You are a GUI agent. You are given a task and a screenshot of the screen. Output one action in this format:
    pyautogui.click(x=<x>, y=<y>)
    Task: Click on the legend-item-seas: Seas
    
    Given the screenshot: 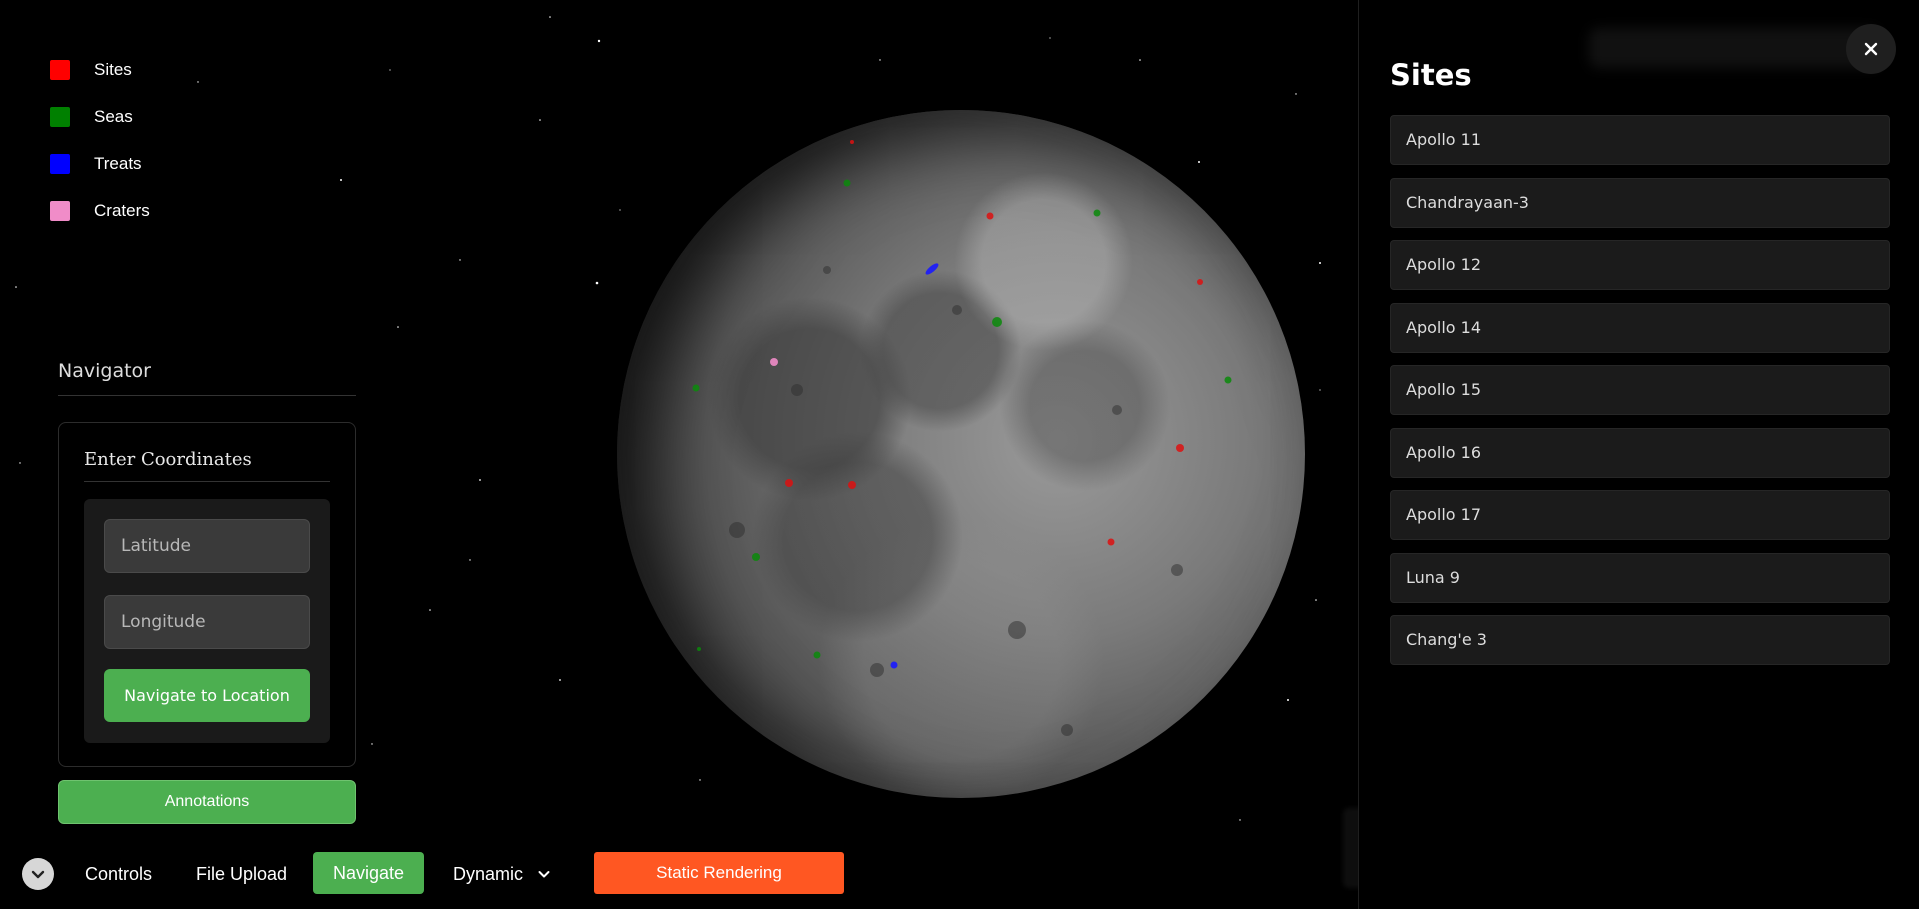 What is the action you would take?
    pyautogui.click(x=100, y=116)
    